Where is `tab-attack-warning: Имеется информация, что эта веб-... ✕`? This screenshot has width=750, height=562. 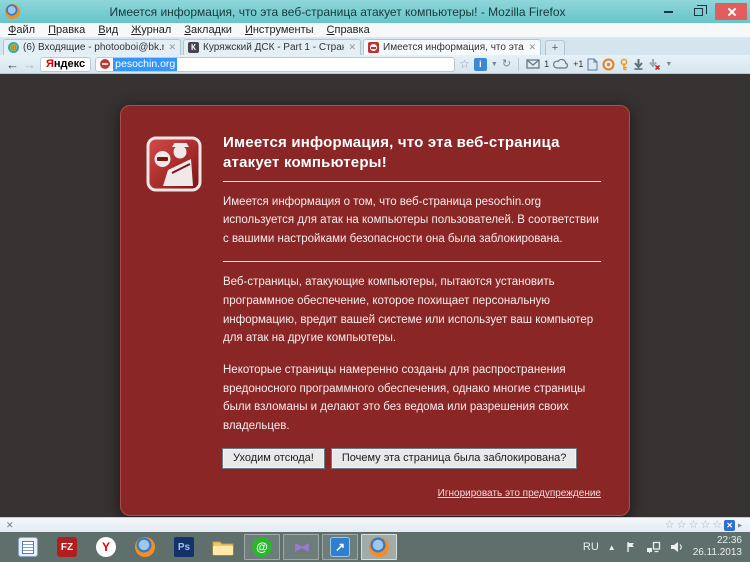 tab-attack-warning: Имеется информация, что эта веб-... ✕ is located at coordinates (452, 47).